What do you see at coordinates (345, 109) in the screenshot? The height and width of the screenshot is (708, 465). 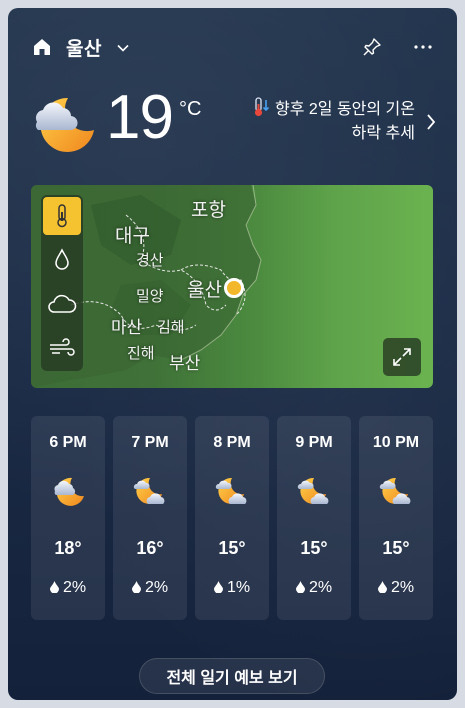 I see `trend-line-1: 향후 2일 동안의 기온` at bounding box center [345, 109].